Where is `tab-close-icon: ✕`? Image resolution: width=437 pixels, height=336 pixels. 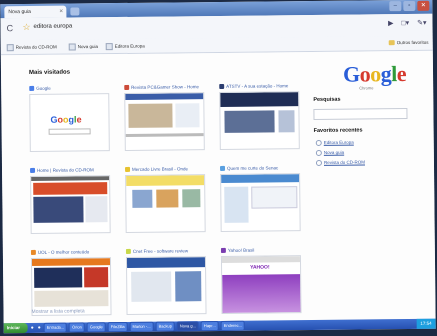 tab-close-icon: ✕ is located at coordinates (61, 12).